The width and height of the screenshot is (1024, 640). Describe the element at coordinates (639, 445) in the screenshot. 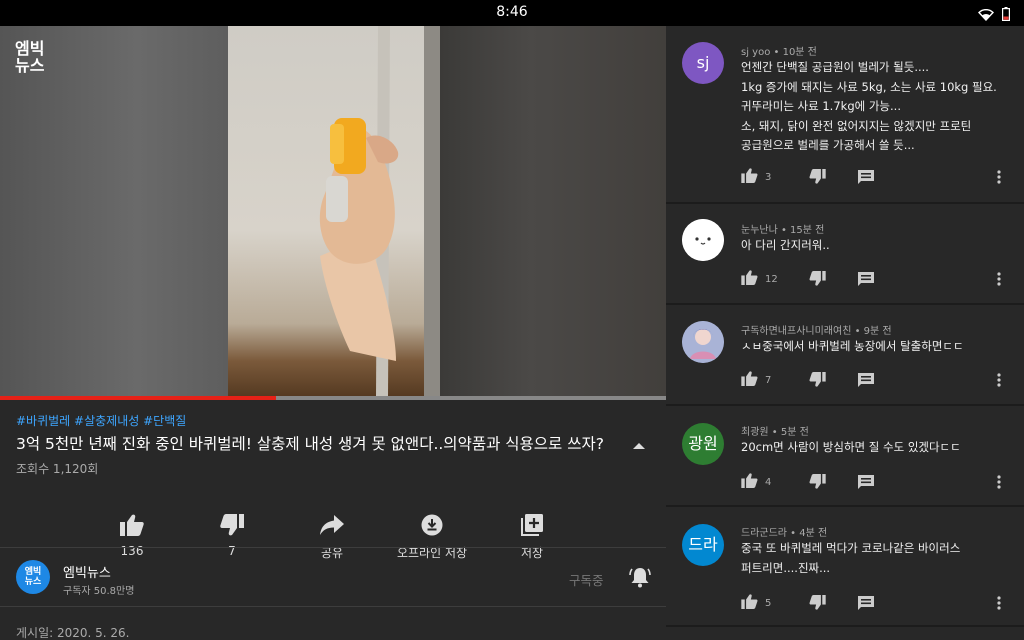

I see `collapse-icon` at that location.